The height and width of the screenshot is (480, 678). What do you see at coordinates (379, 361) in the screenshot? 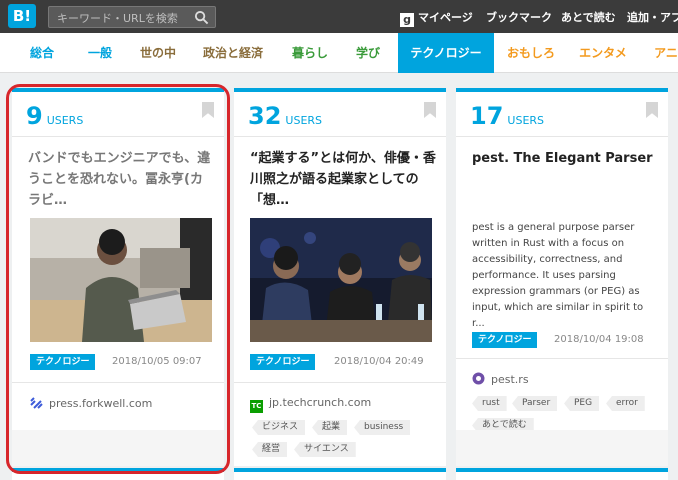
I see `entry-date: 2018/10/04 20:49` at bounding box center [379, 361].